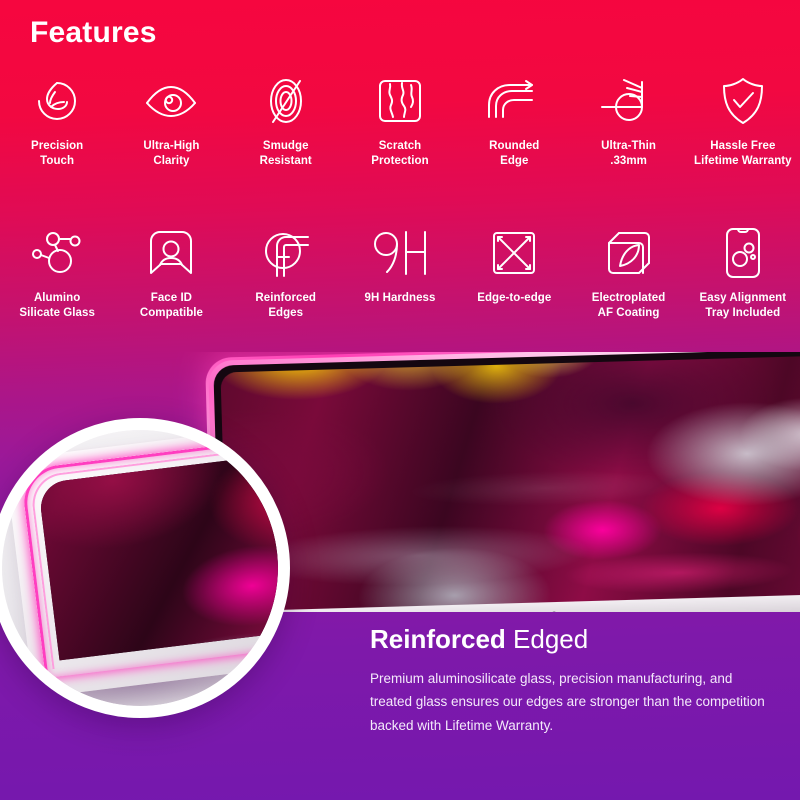 This screenshot has width=800, height=800. Describe the element at coordinates (171, 154) in the screenshot. I see `feature-label: Ultra-High Clarity` at that location.